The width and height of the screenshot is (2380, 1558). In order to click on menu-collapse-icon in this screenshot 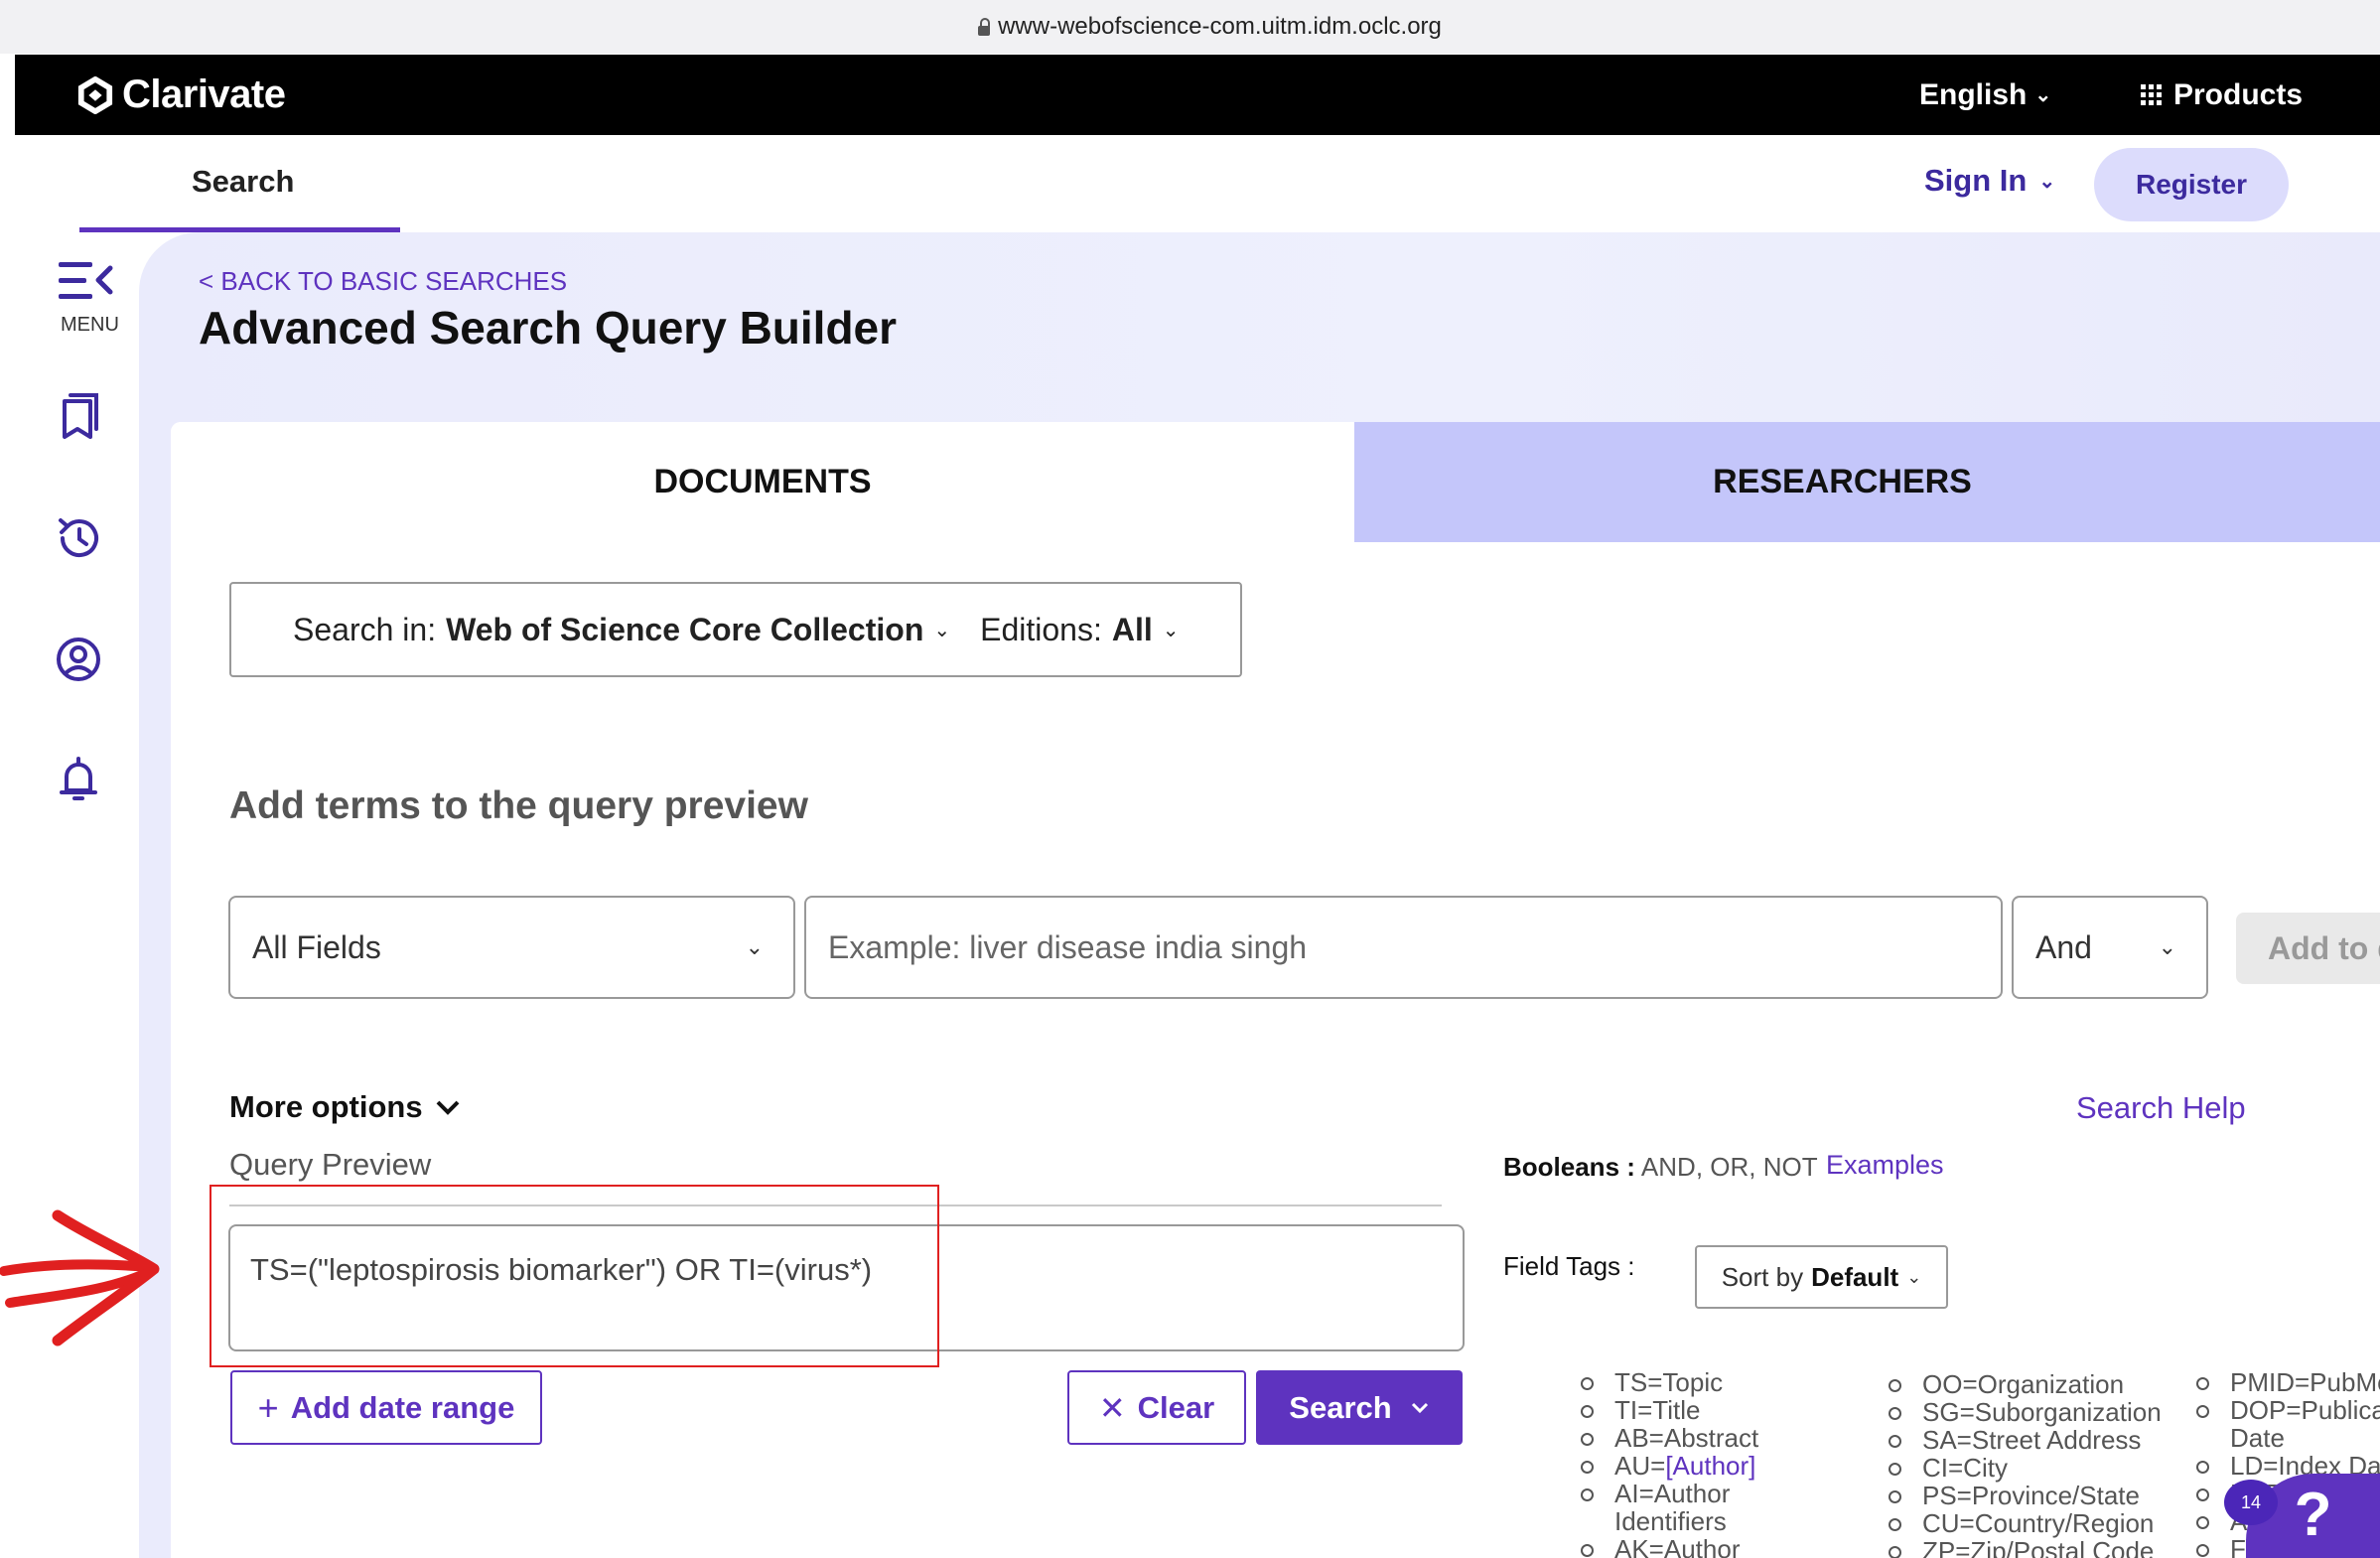, I will do `click(88, 282)`.